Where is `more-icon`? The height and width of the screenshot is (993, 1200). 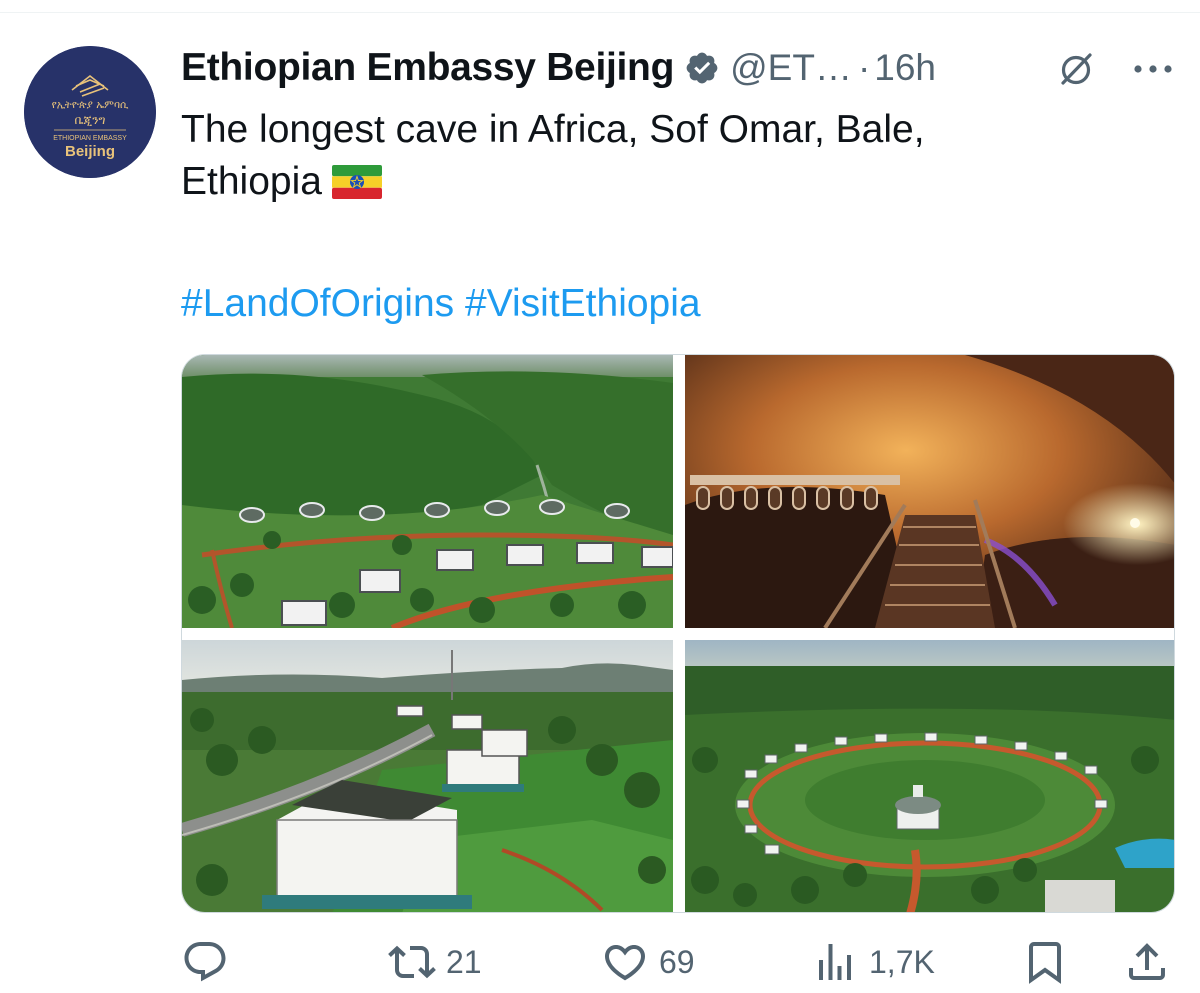 more-icon is located at coordinates (1153, 69).